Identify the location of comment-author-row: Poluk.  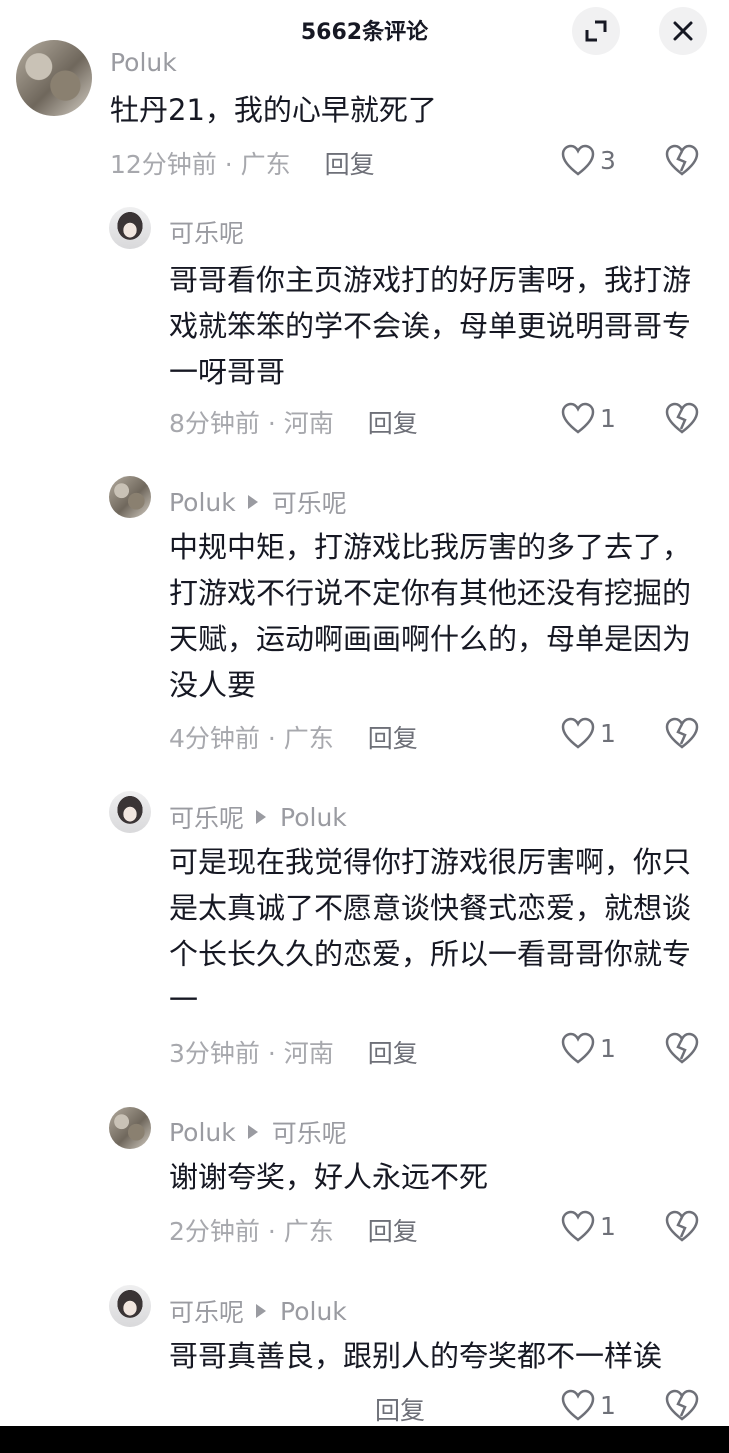
(143, 62).